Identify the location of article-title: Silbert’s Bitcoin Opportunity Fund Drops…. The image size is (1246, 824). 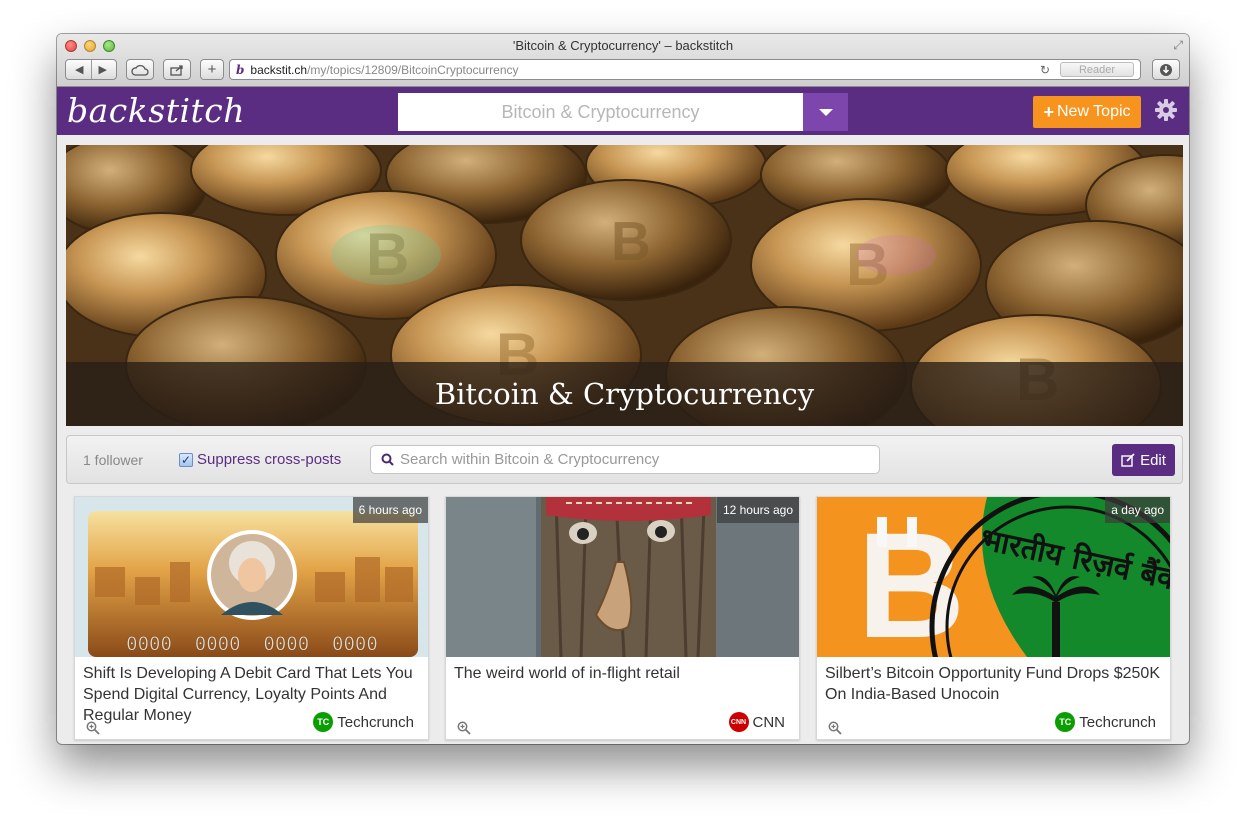
(995, 684).